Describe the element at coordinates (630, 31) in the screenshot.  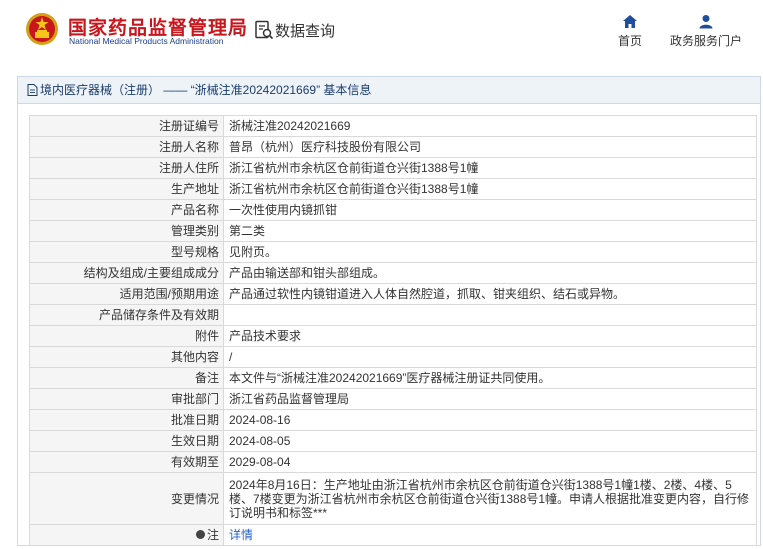
I see `nav-home-link: 首页` at that location.